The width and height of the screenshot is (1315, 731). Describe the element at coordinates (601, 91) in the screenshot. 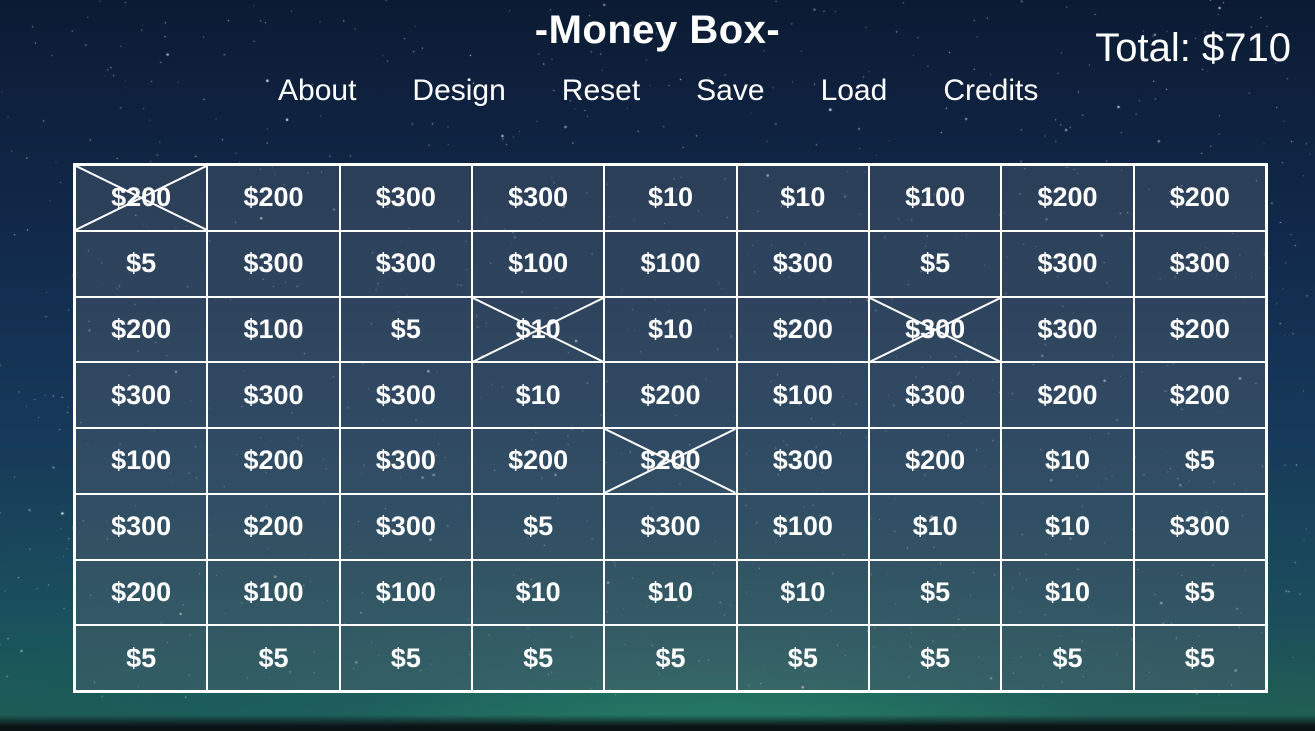

I see `nav-reset-link: Reset` at that location.